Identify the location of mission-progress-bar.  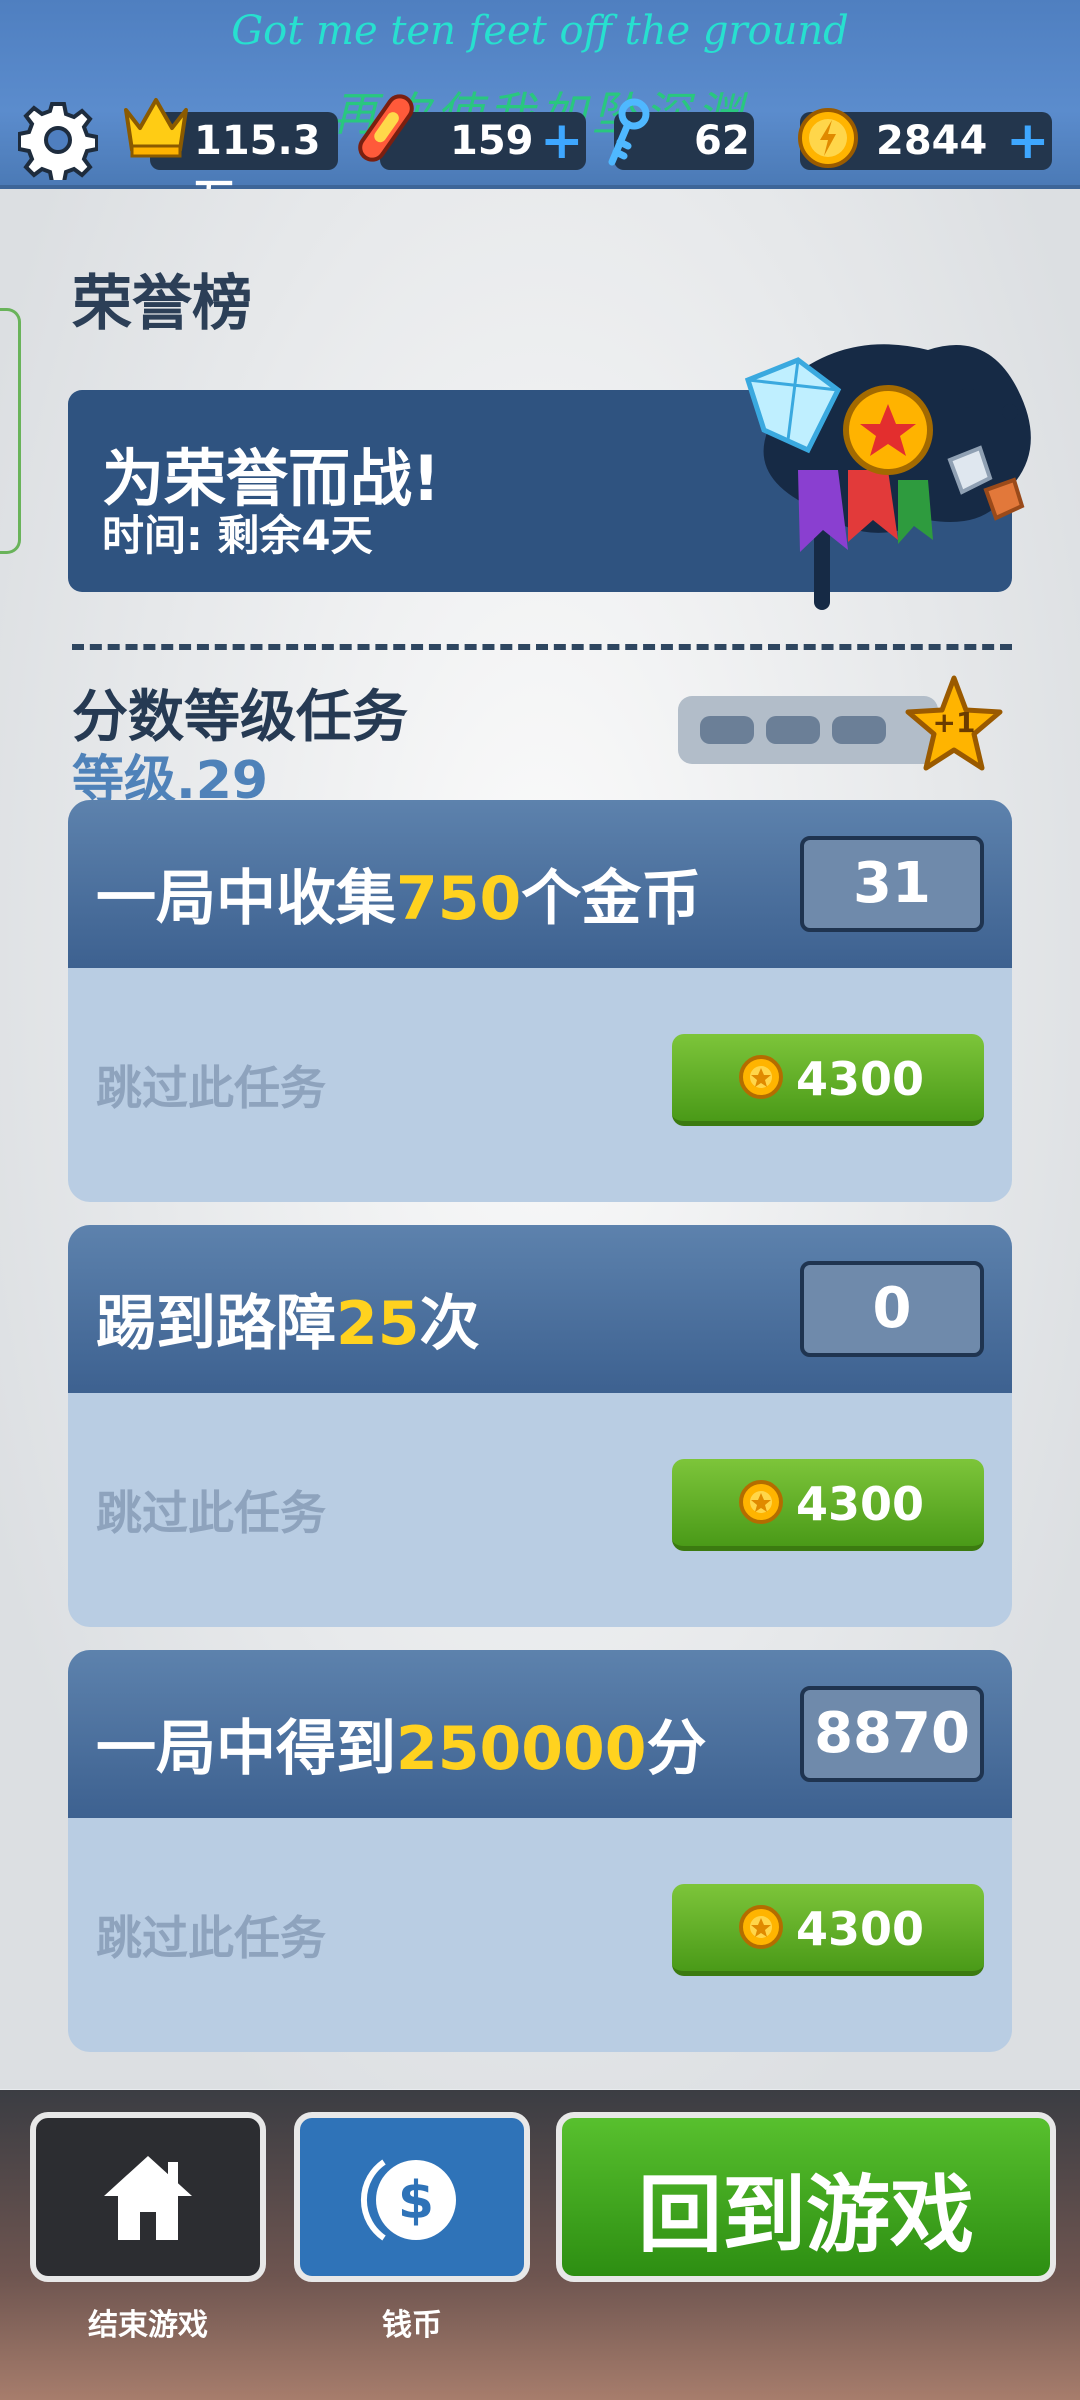
(808, 730).